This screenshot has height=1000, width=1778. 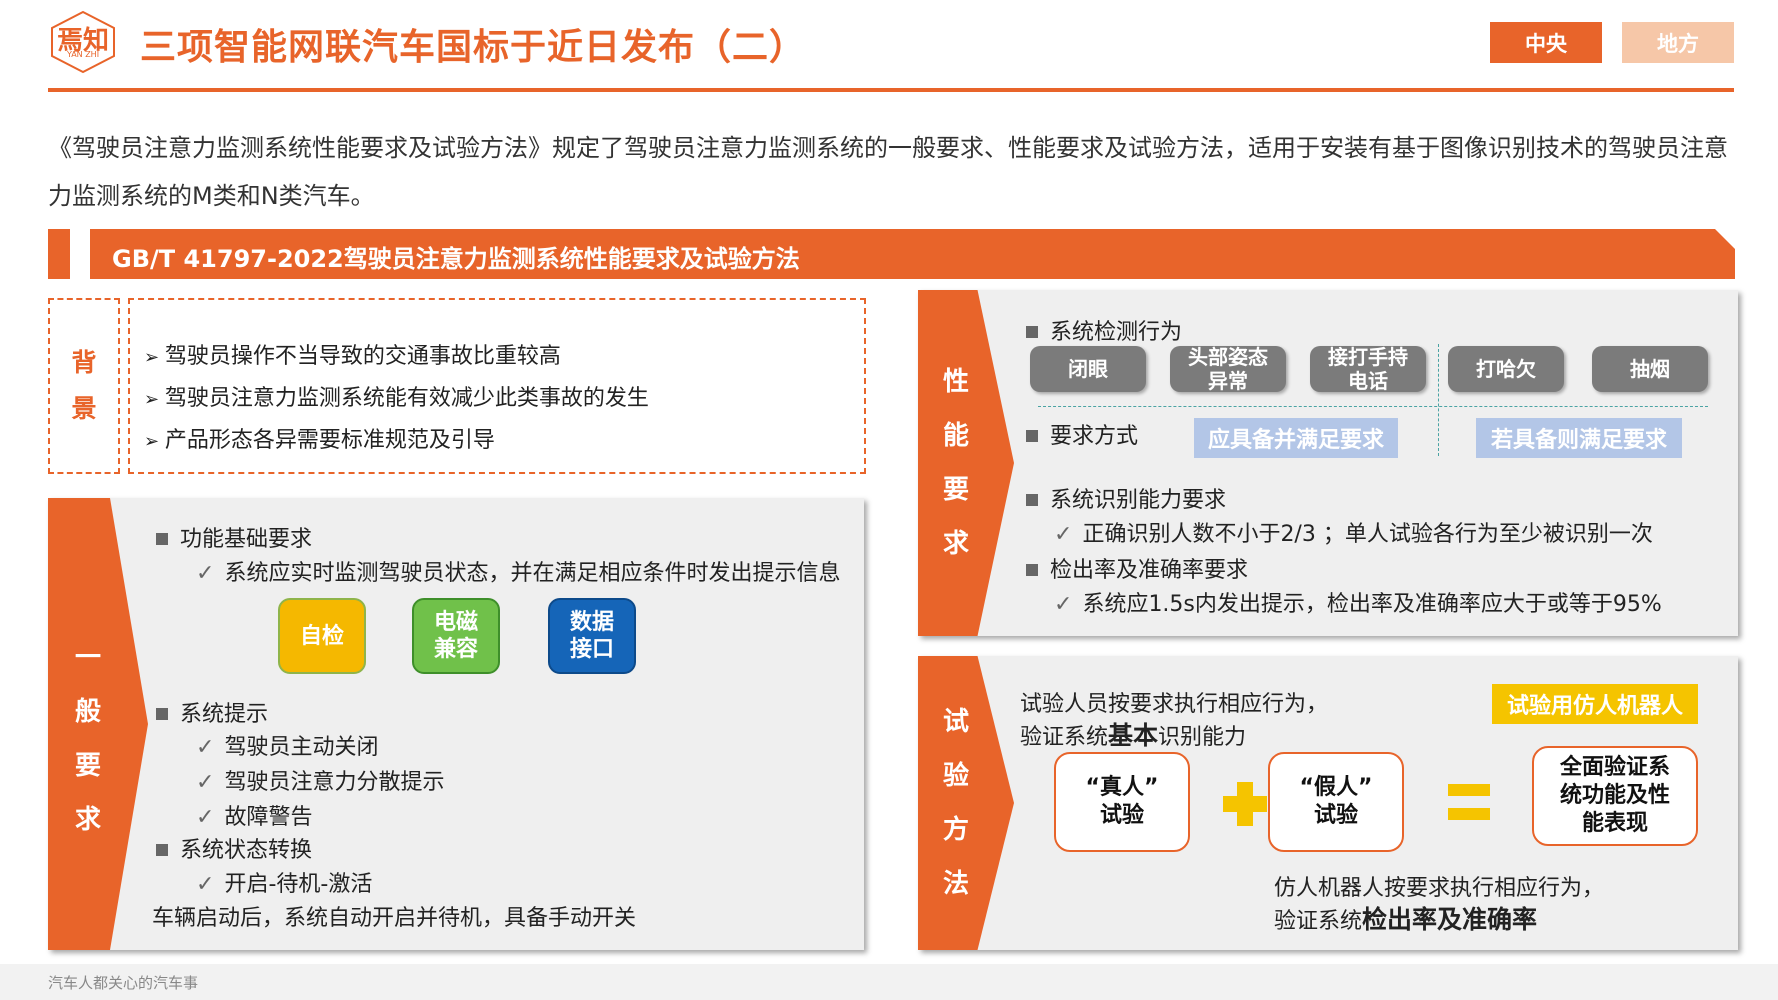 I want to click on background-label-char: 景, so click(x=84, y=408).